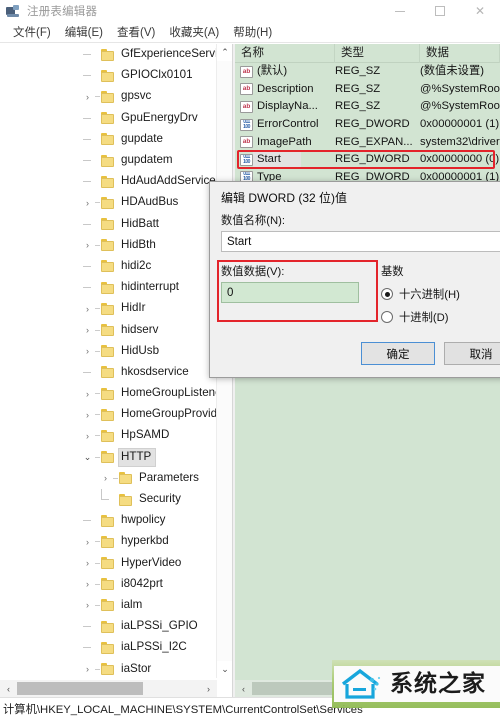  Describe the element at coordinates (440, 317) in the screenshot. I see `base-option-dec: 十进制(D)` at that location.